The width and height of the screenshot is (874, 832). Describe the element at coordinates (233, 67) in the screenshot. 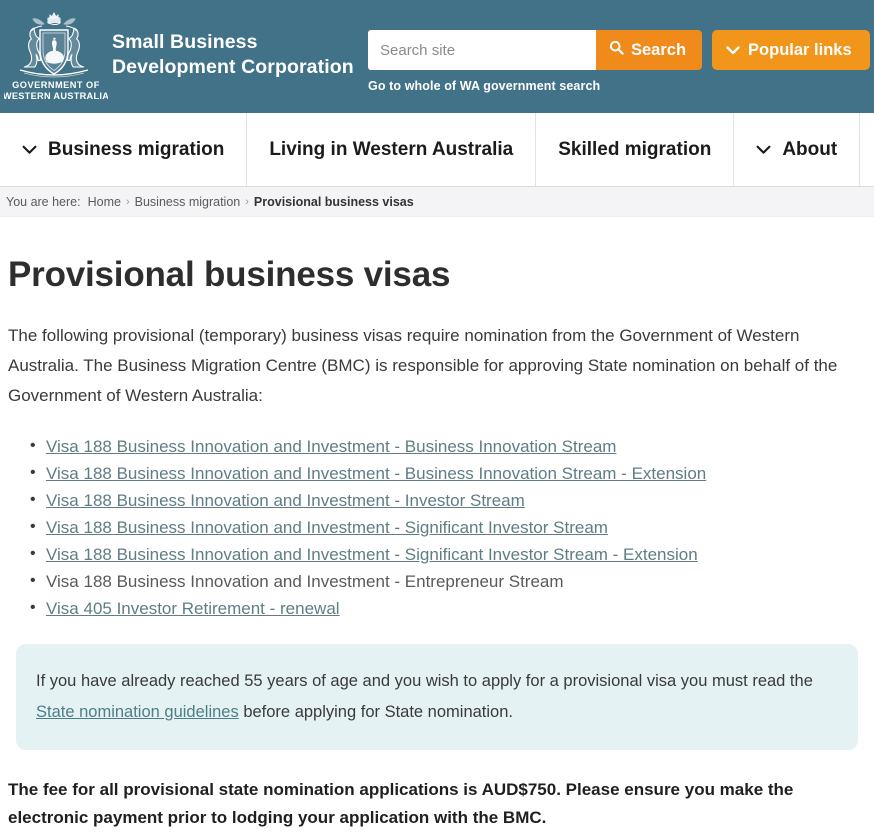

I see `brand-line-2: Development Corporation` at that location.